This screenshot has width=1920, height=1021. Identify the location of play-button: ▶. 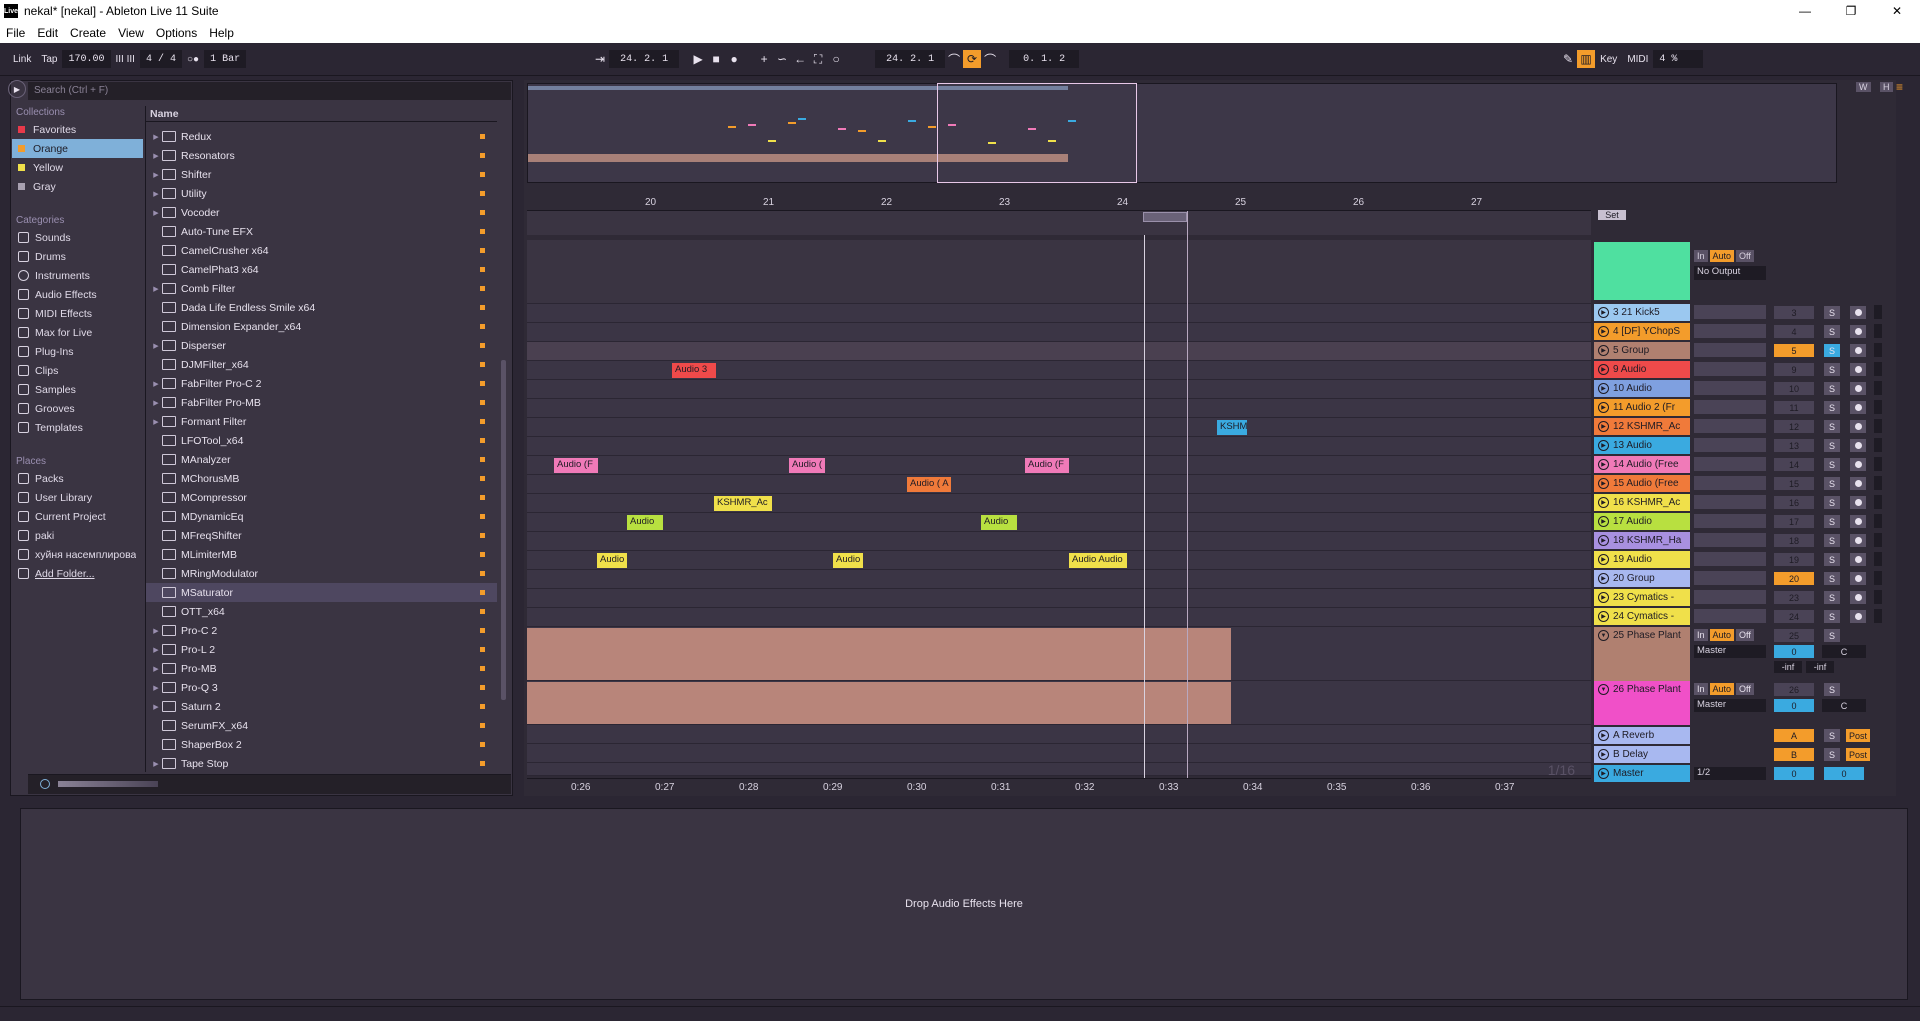
(698, 59).